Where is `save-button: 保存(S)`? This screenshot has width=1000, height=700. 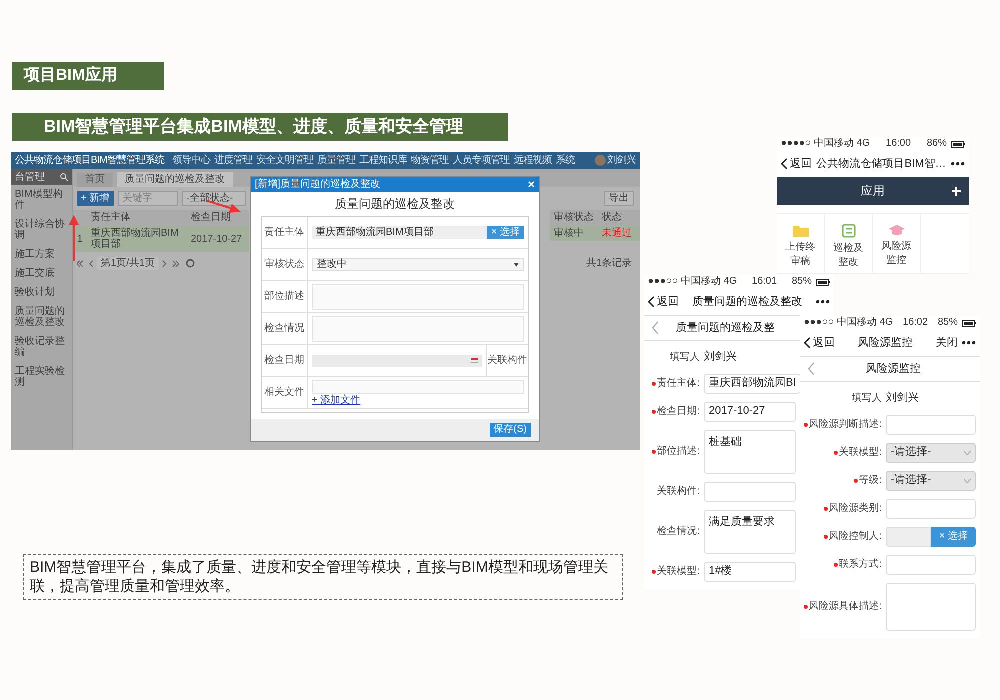
save-button: 保存(S) is located at coordinates (510, 430).